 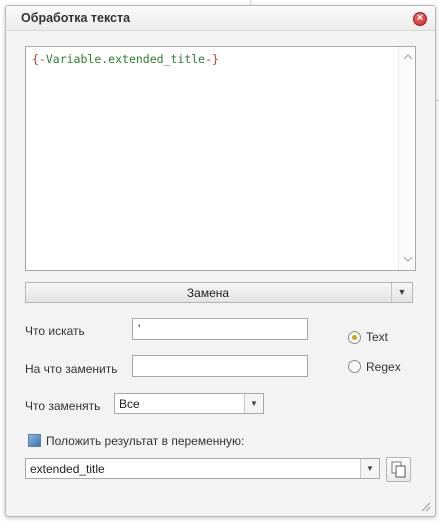 What do you see at coordinates (189, 403) in the screenshot?
I see `replace-scope-select: Все ▼` at bounding box center [189, 403].